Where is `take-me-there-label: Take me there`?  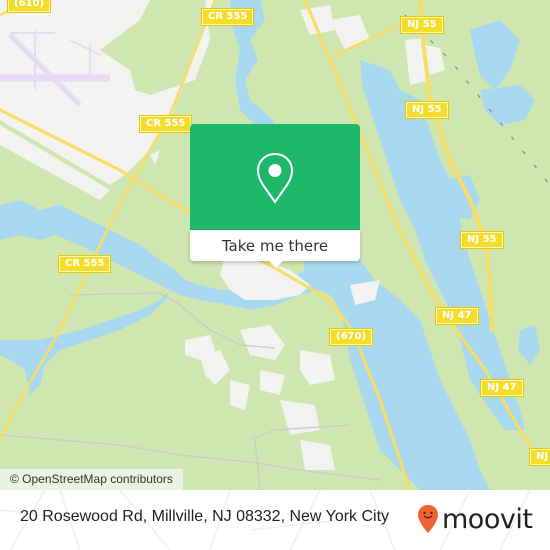
take-me-there-label: Take me there is located at coordinates (275, 245).